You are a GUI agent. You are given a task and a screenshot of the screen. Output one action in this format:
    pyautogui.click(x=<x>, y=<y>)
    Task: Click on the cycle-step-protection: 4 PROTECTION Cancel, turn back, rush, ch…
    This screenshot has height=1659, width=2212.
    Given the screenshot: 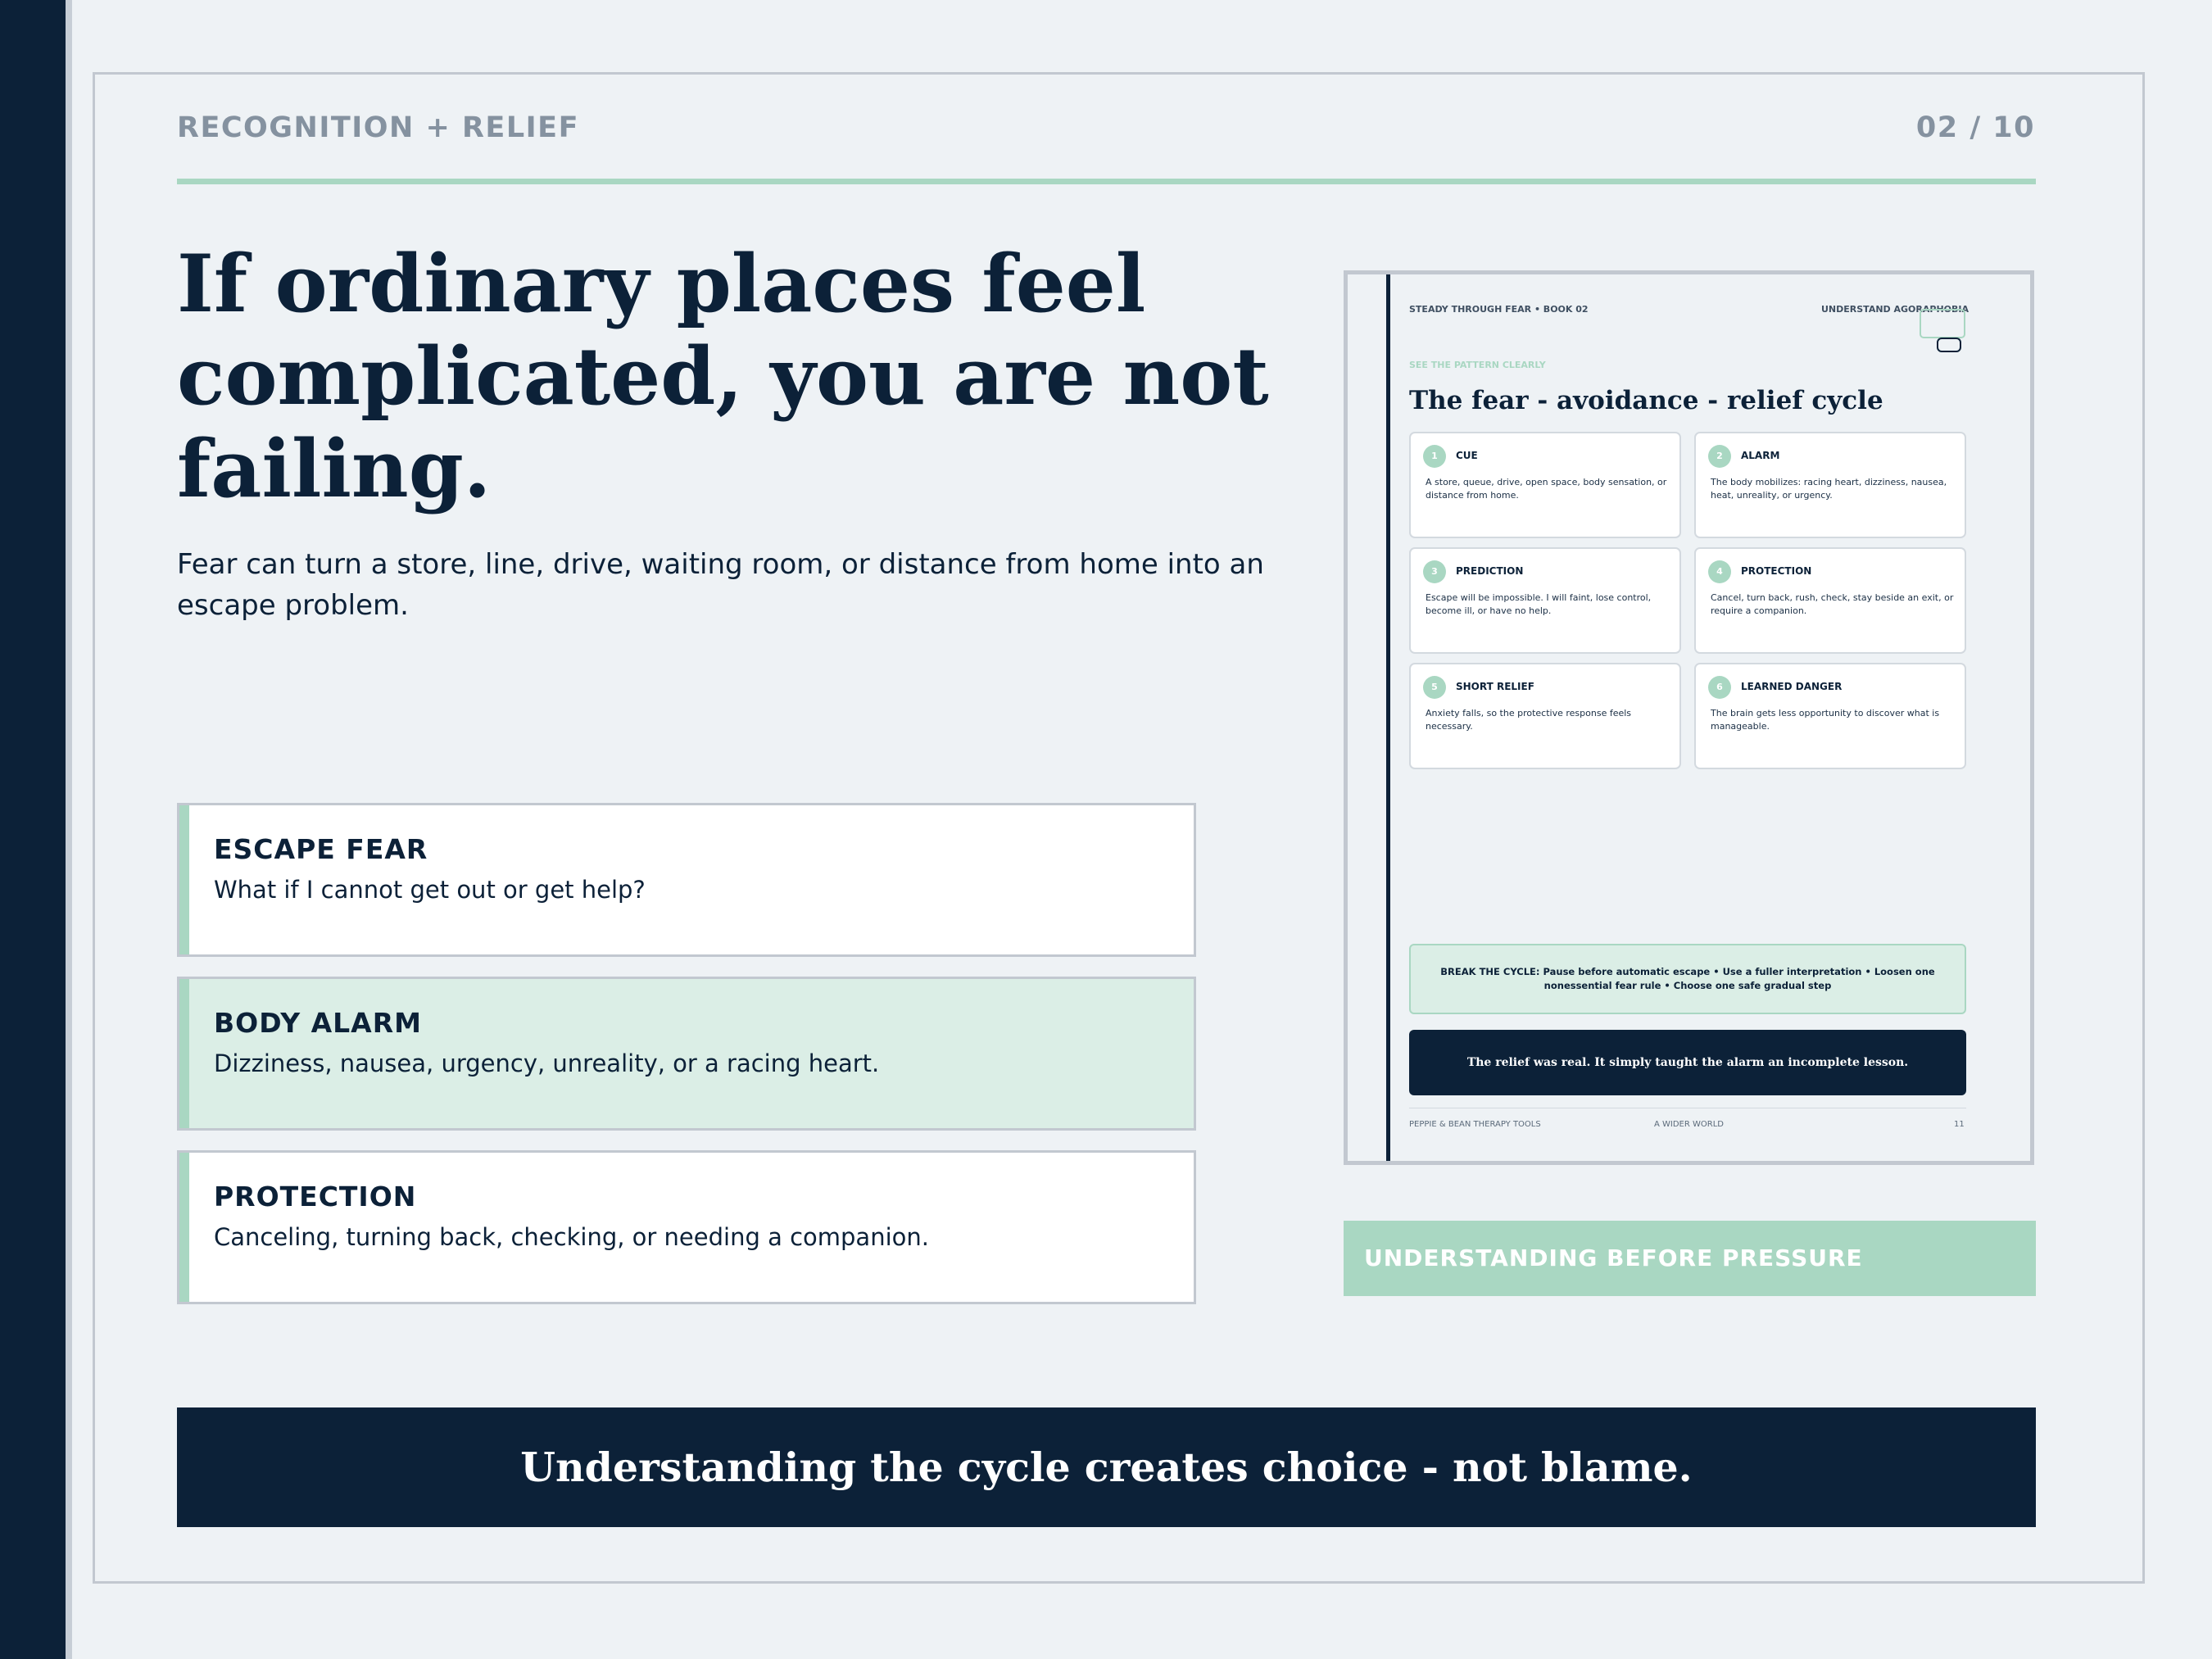 What is the action you would take?
    pyautogui.click(x=1830, y=600)
    